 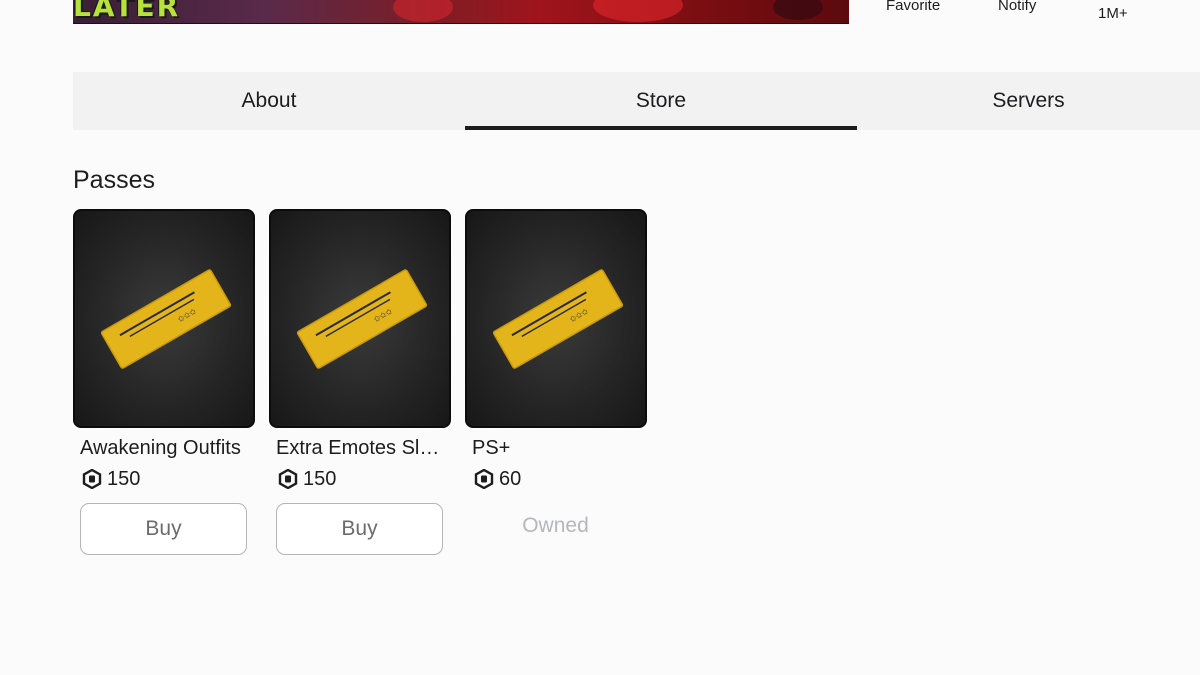 What do you see at coordinates (114, 180) in the screenshot?
I see `section-title: Passes` at bounding box center [114, 180].